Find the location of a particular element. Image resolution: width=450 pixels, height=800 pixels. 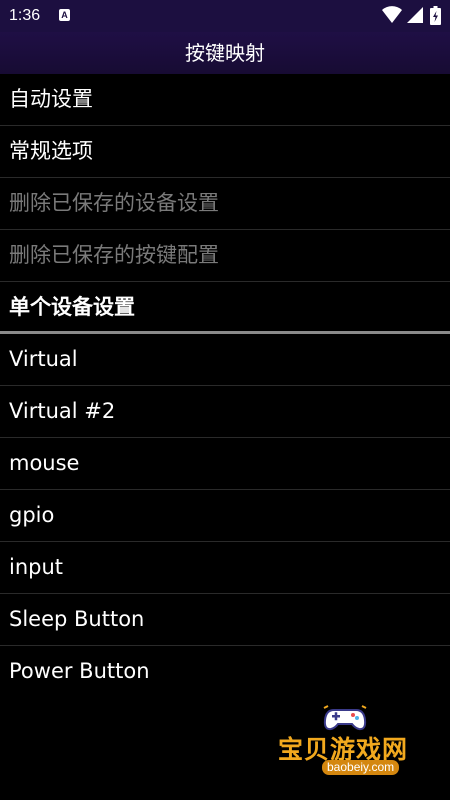

device-item-label: mouse is located at coordinates (44, 463).